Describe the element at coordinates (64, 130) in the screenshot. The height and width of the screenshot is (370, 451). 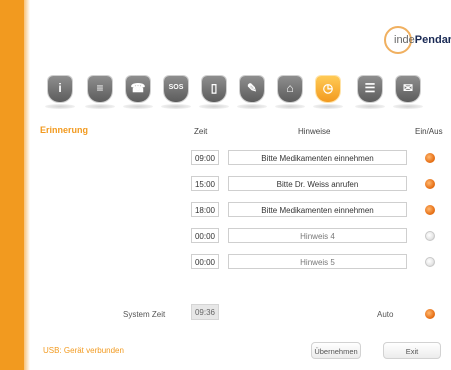
I see `section-title: Erinnerung` at that location.